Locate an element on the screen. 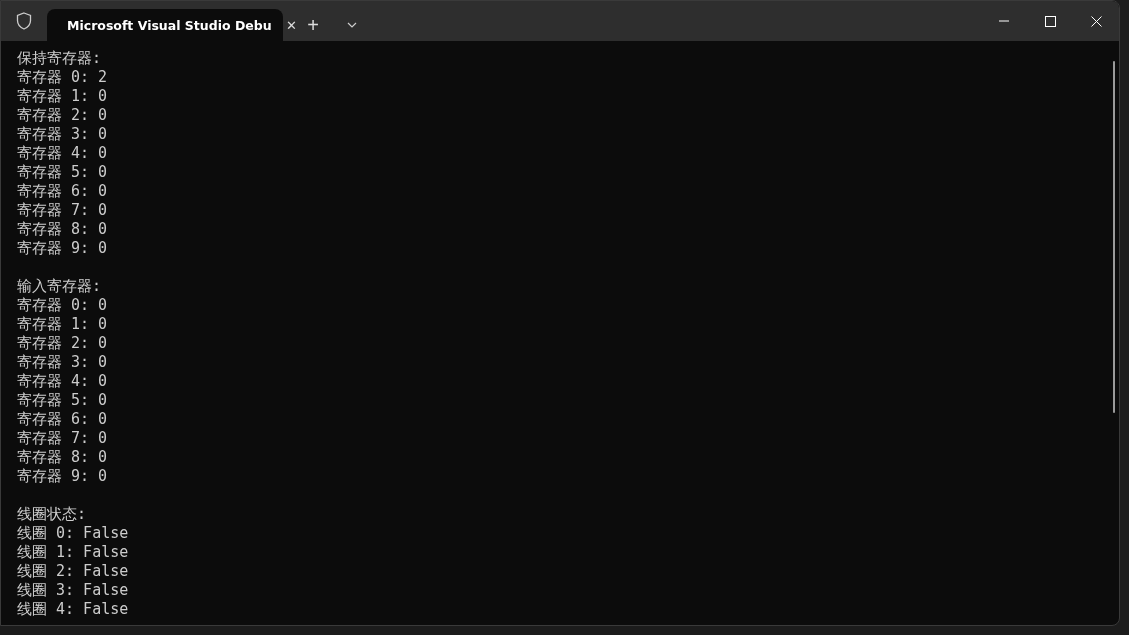  scrollbar-thumb is located at coordinates (1114, 237).